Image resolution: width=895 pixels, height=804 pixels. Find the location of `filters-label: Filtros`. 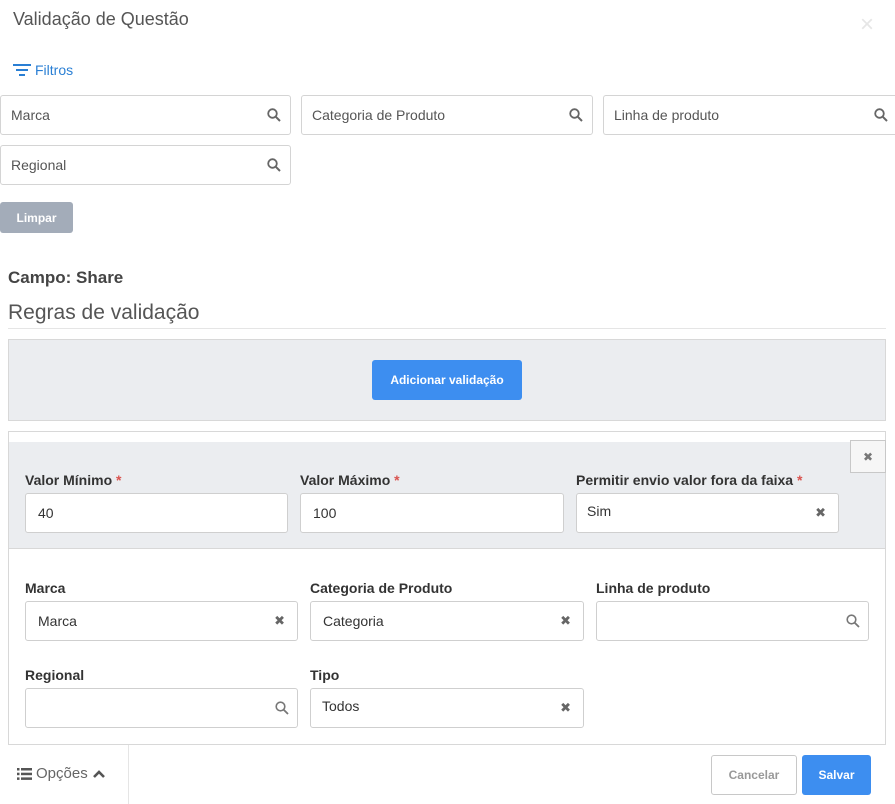

filters-label: Filtros is located at coordinates (54, 70).